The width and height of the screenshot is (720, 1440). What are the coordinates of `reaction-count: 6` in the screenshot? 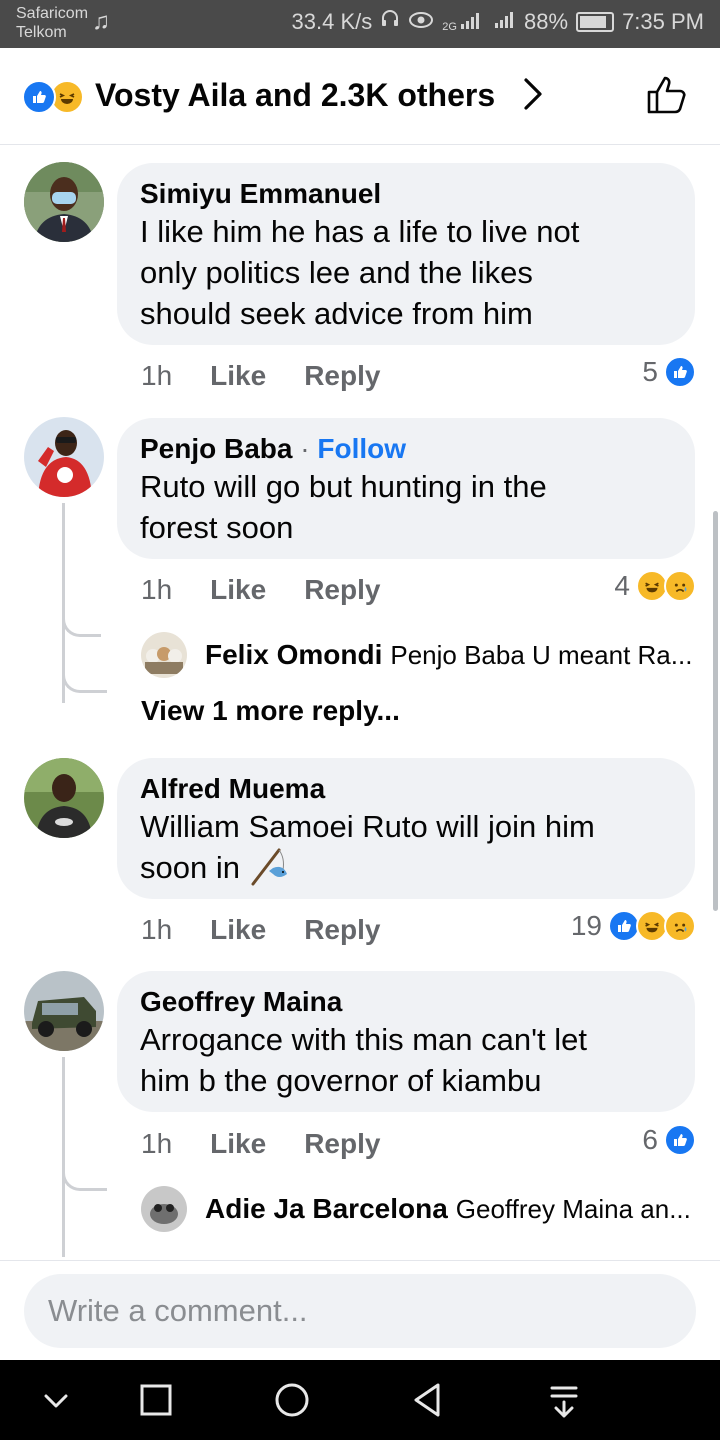 It's located at (669, 1140).